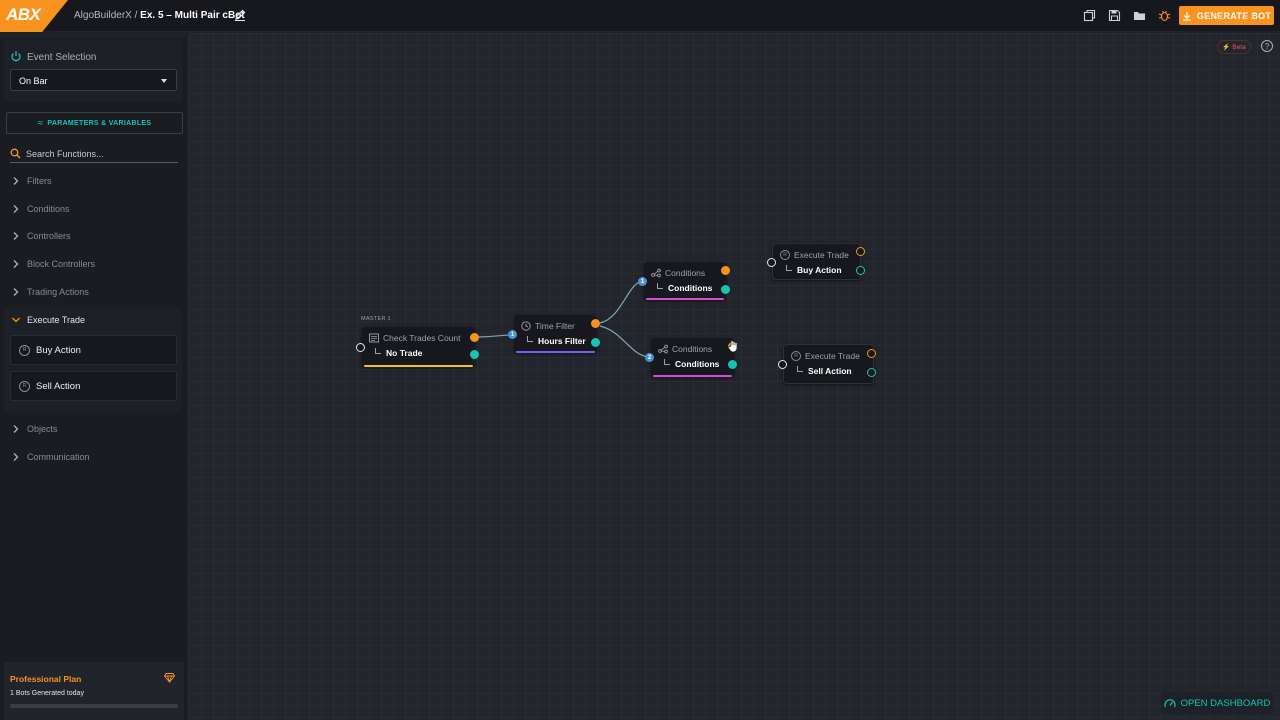  Describe the element at coordinates (50, 457) in the screenshot. I see `category-communication: Communication` at that location.